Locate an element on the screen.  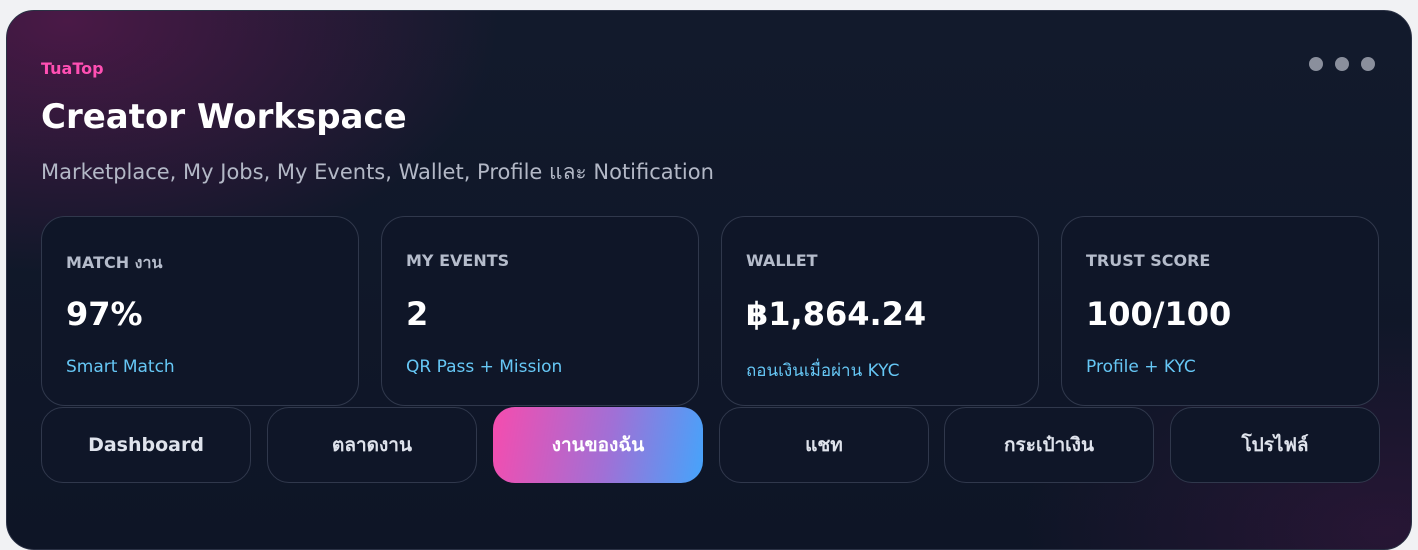
tab-profile: โปรไฟล์ is located at coordinates (1275, 445).